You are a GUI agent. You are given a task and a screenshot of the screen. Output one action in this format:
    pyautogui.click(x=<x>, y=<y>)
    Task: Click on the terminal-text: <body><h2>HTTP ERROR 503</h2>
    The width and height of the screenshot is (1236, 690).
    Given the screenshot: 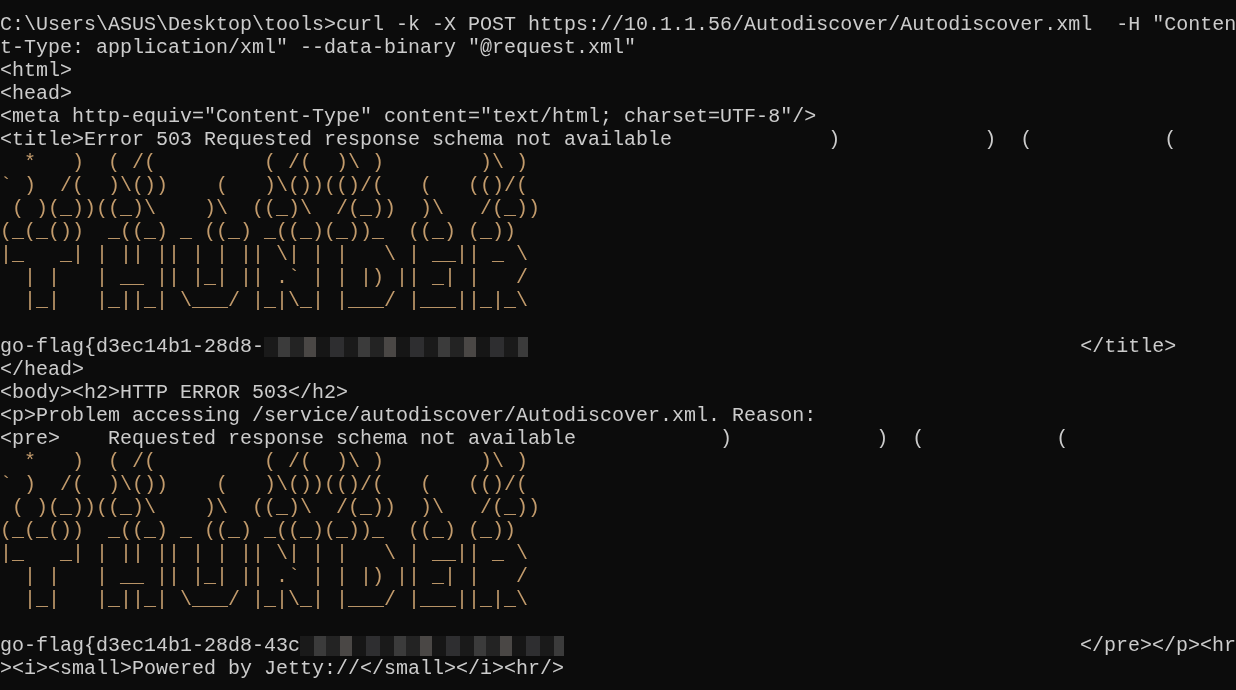 What is the action you would take?
    pyautogui.click(x=174, y=392)
    